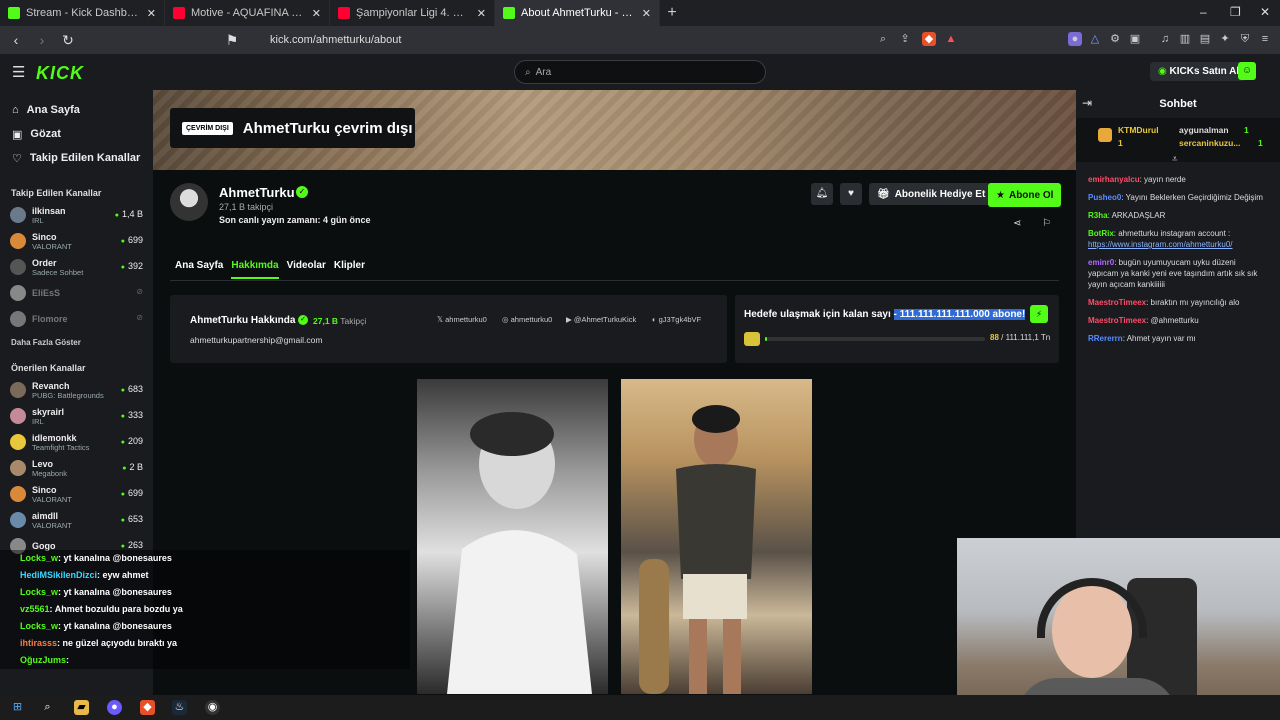 The image size is (1280, 720). Describe the element at coordinates (114, 707) in the screenshot. I see `app-icon: ●` at that location.